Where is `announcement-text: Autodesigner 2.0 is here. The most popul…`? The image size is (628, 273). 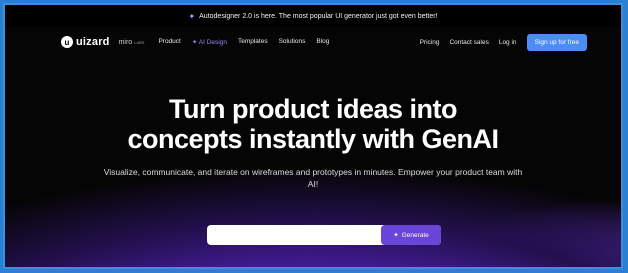 announcement-text: Autodesigner 2.0 is here. The most popul… is located at coordinates (318, 16).